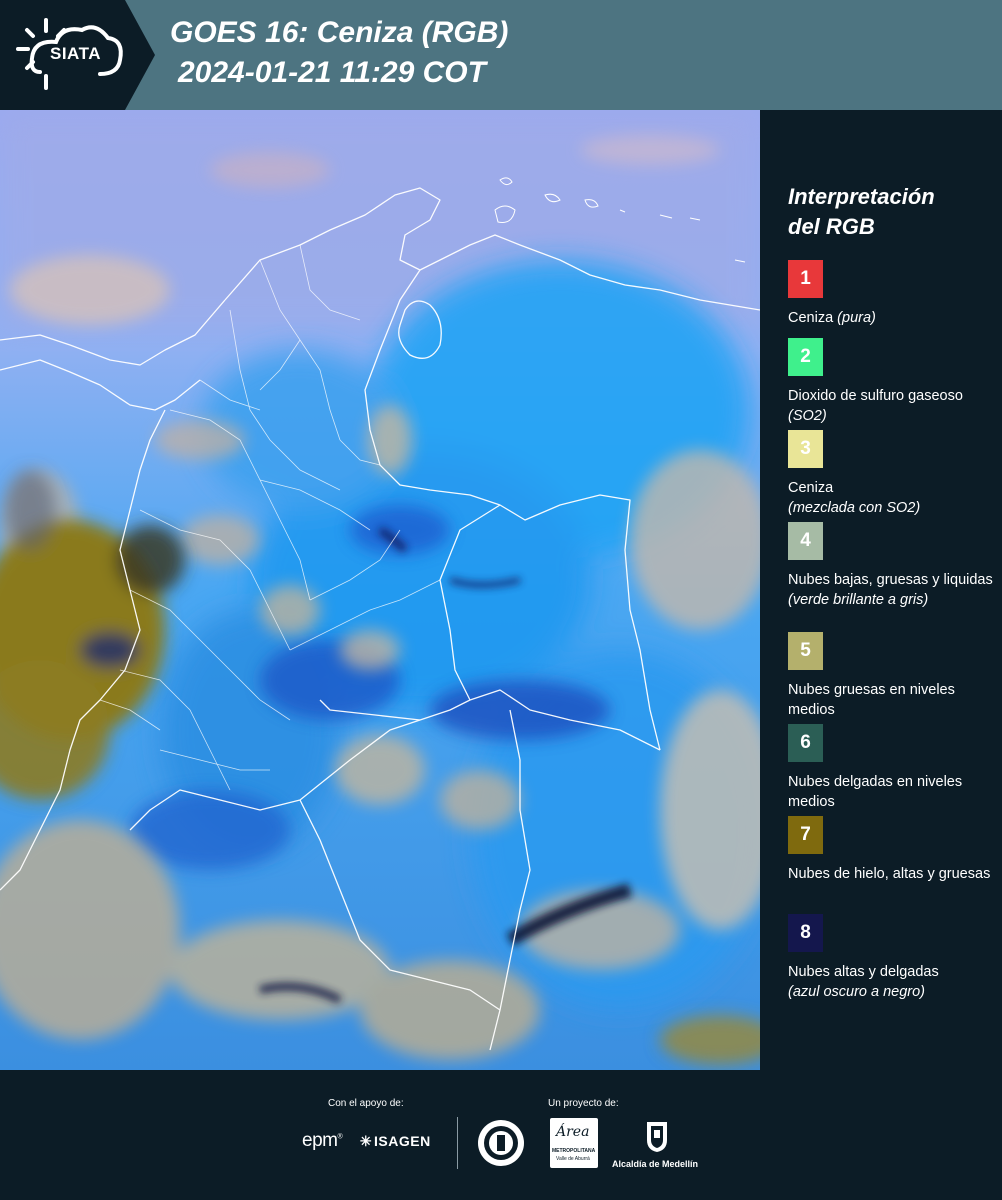 This screenshot has height=1200, width=1002. I want to click on legend-item-6: 6 Nubes delgadas en niveles medios, so click(893, 768).